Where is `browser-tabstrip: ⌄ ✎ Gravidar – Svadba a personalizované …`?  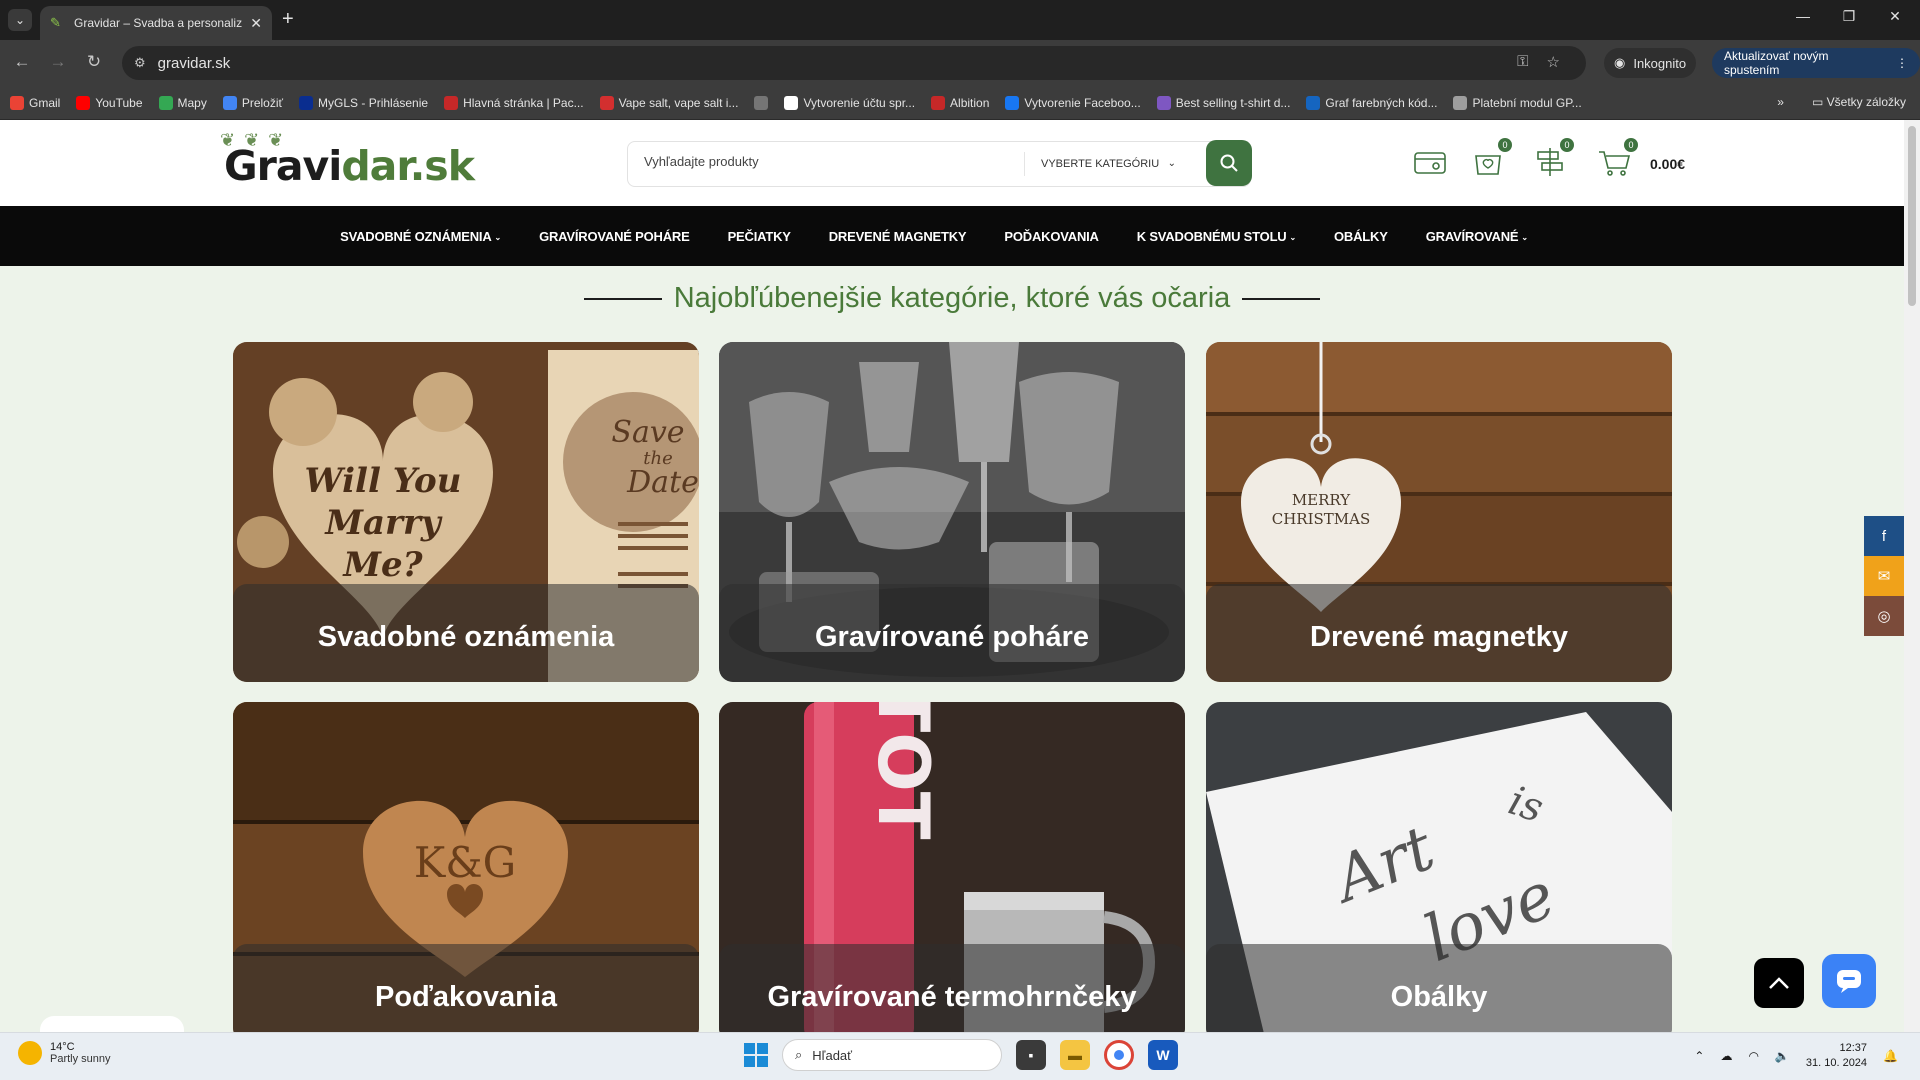 browser-tabstrip: ⌄ ✎ Gravidar – Svadba a personalizované … is located at coordinates (960, 20).